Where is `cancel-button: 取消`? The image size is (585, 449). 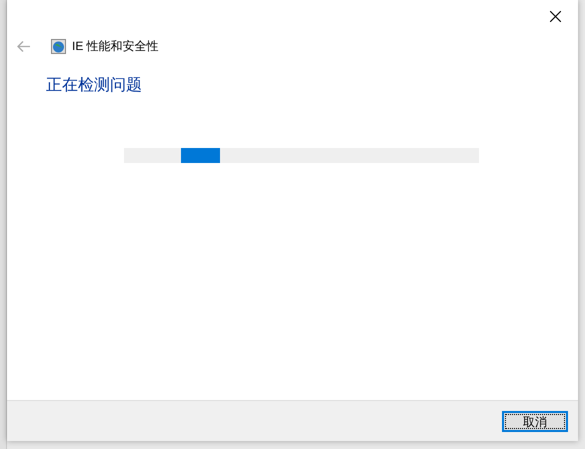
cancel-button: 取消 is located at coordinates (535, 421).